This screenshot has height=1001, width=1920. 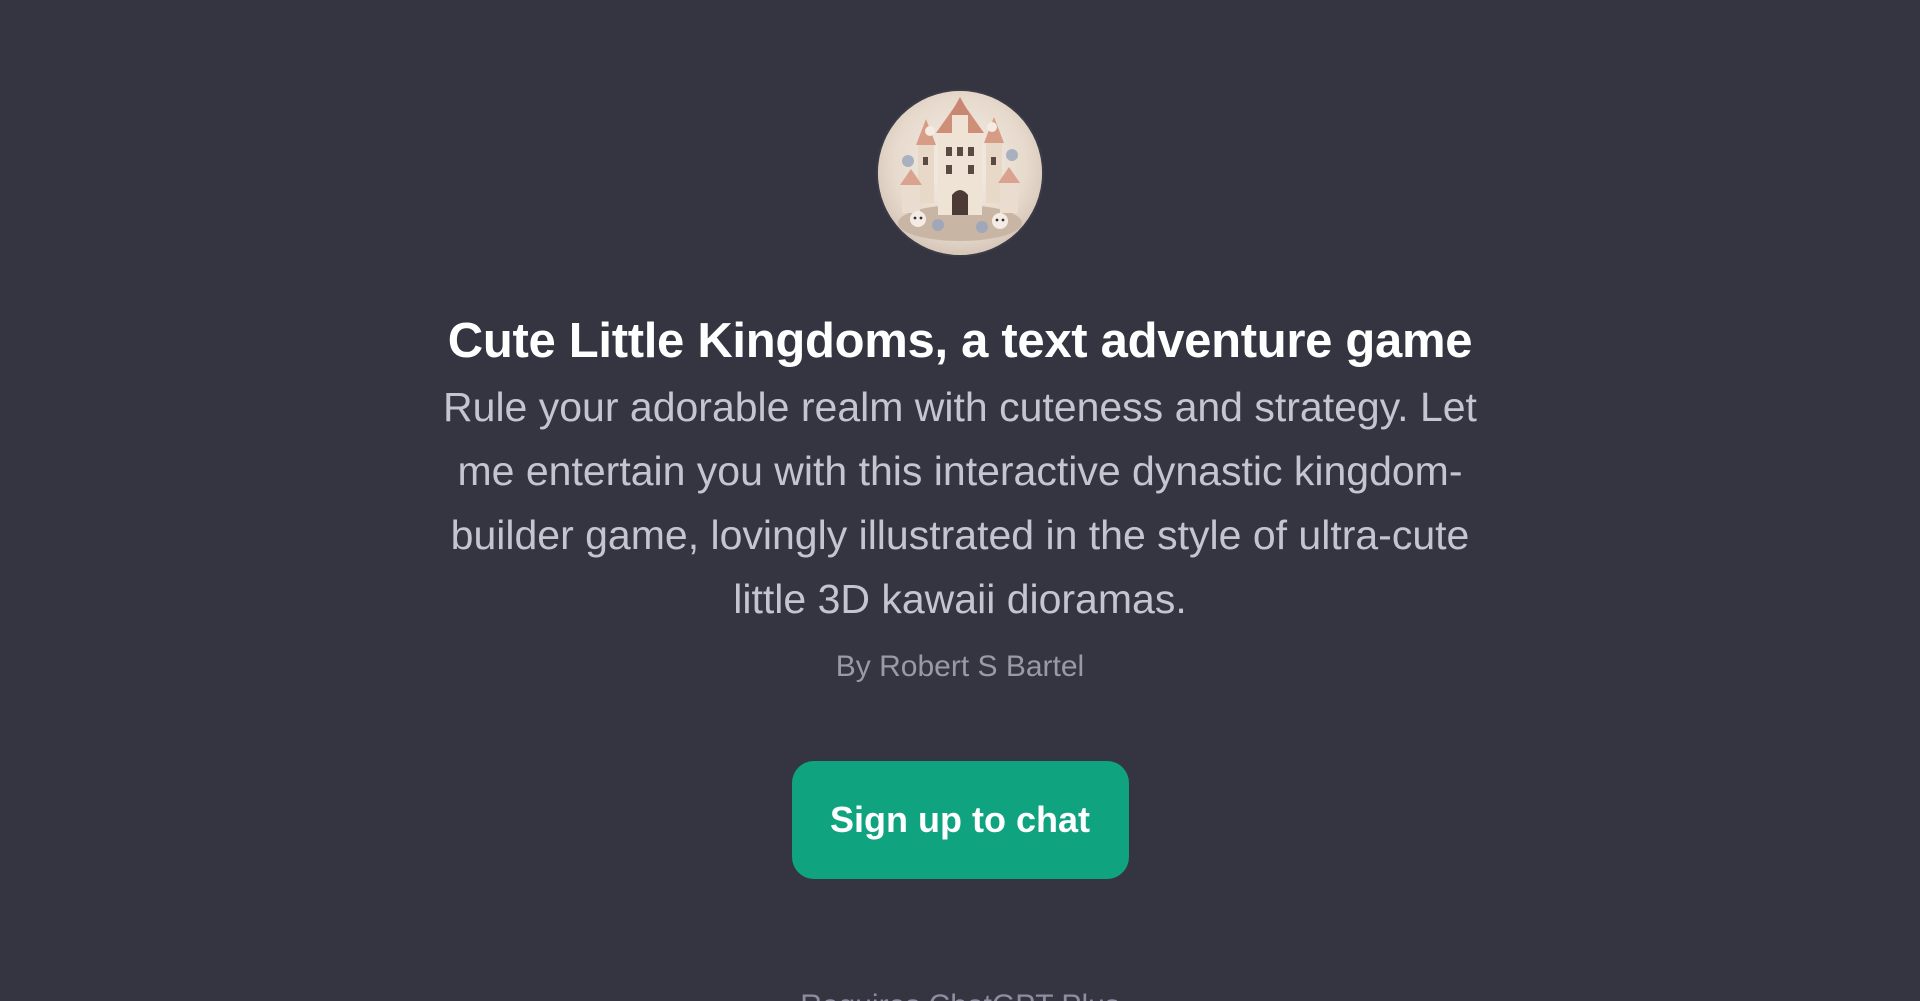 What do you see at coordinates (960, 993) in the screenshot?
I see `plus-requirement-note: Requires ChatGPT Plus` at bounding box center [960, 993].